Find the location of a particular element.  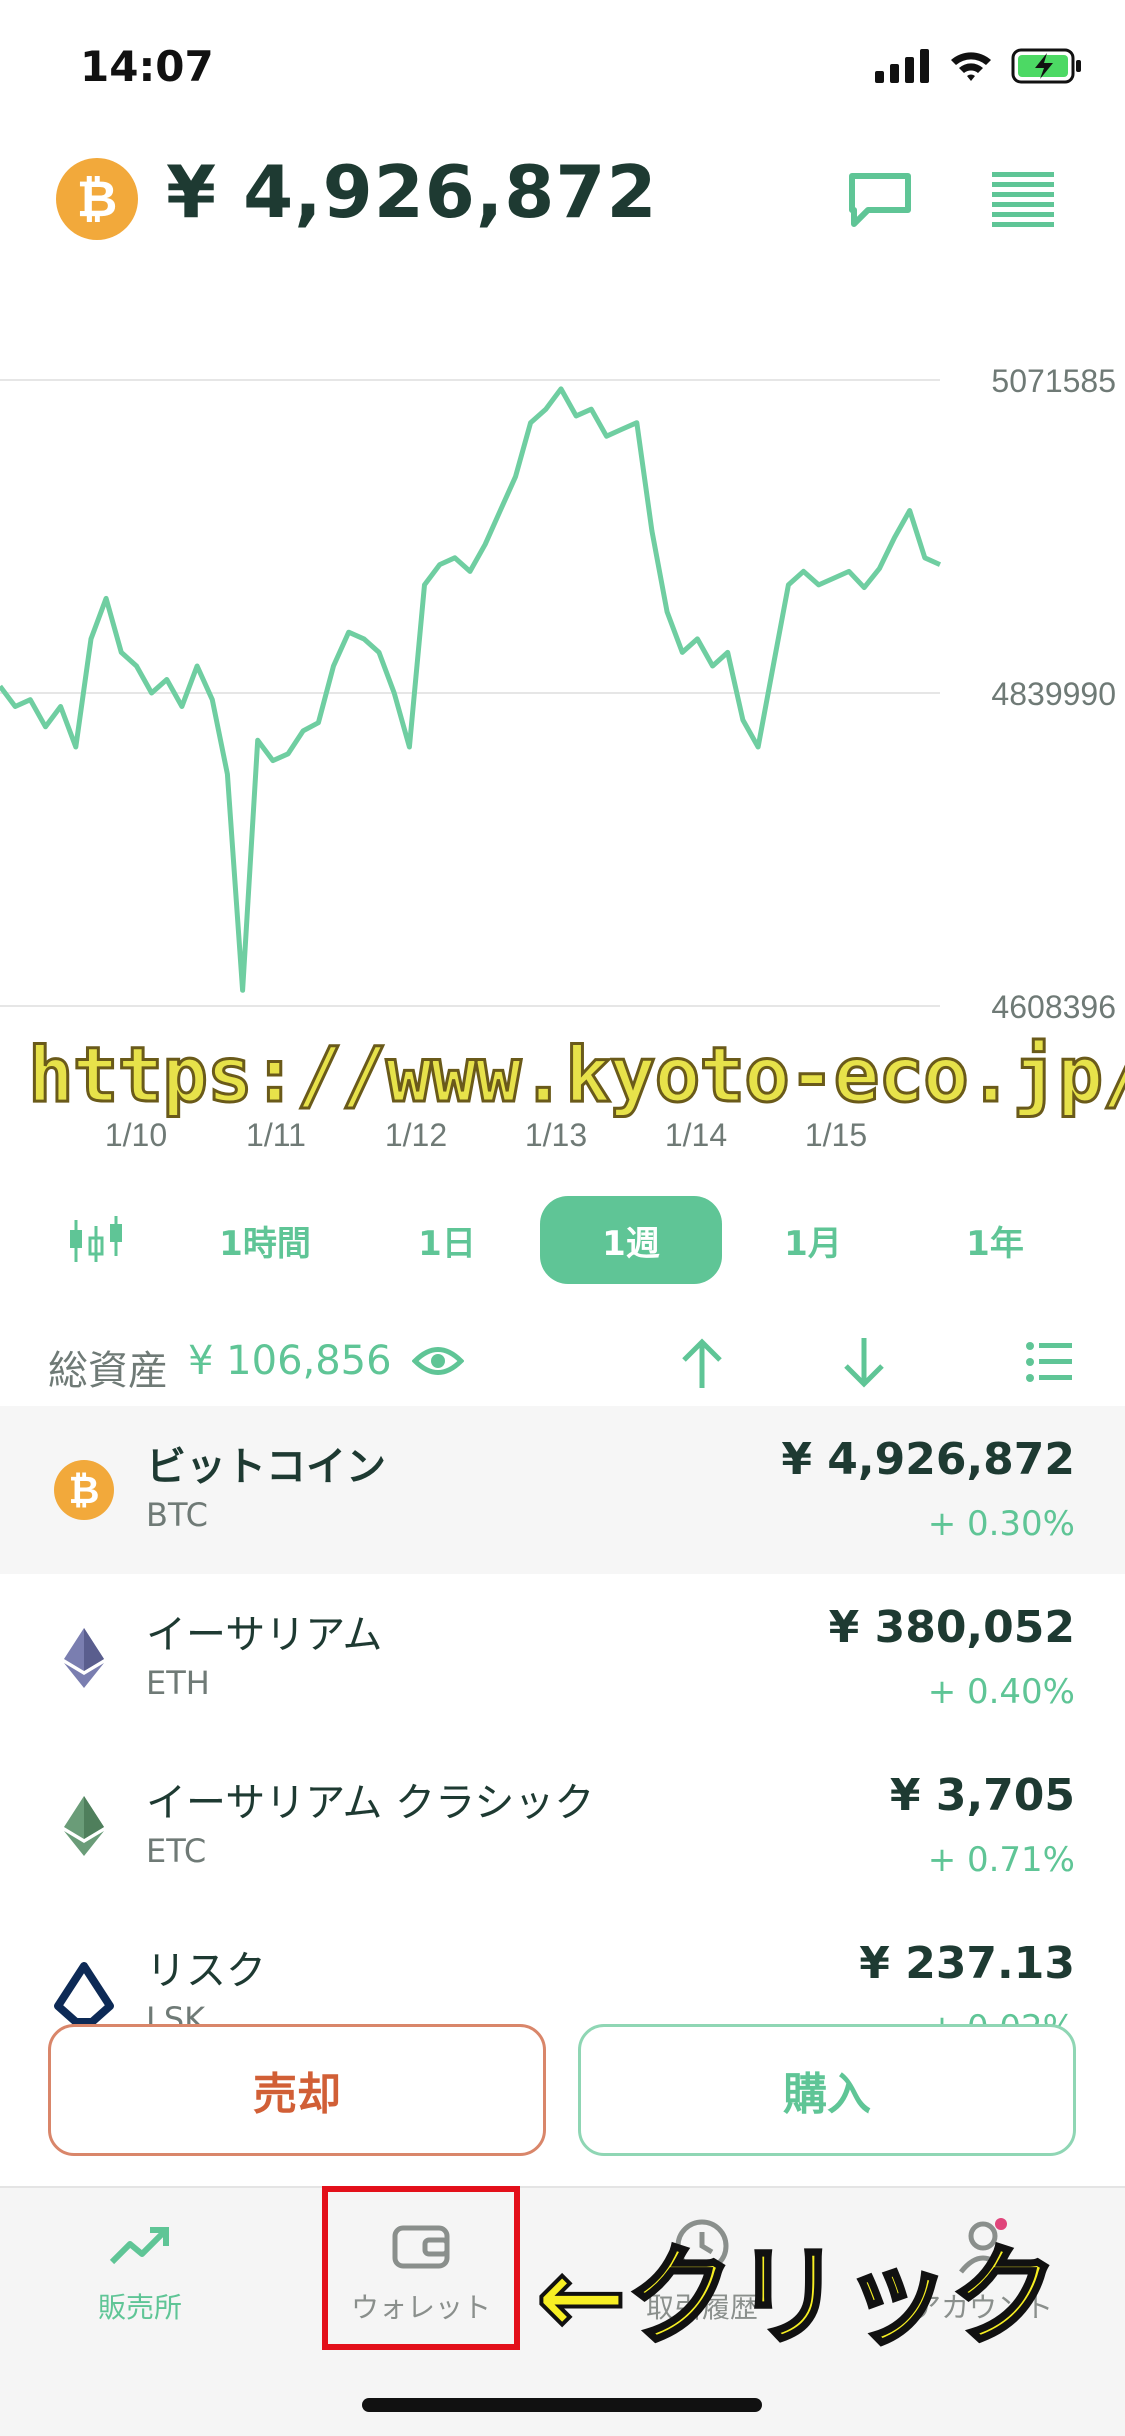

timeframe-selector: 1時間 1日 1週 1月 1年 is located at coordinates (562, 1241).